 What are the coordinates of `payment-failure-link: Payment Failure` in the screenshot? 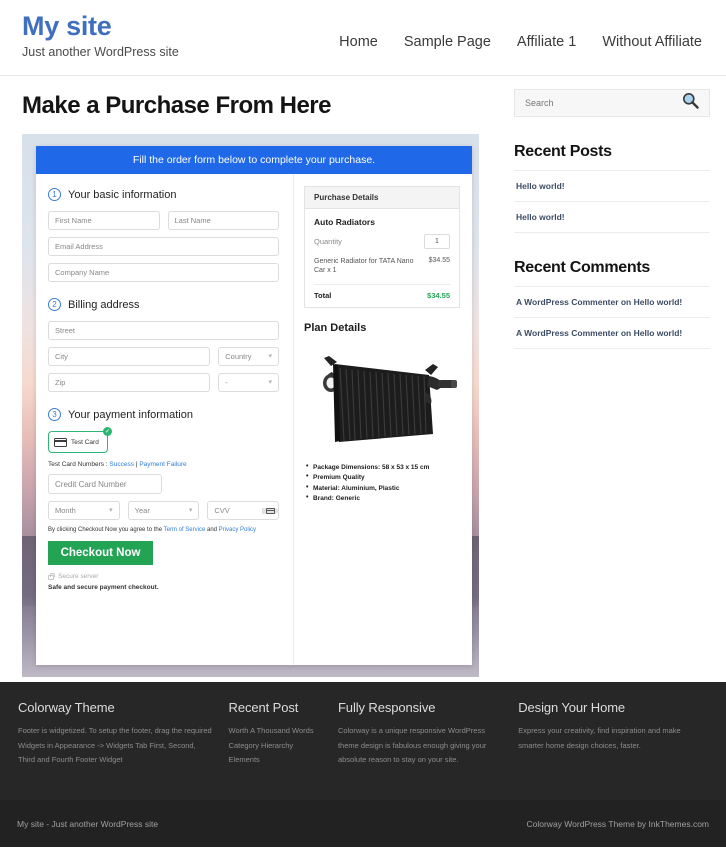 It's located at (162, 464).